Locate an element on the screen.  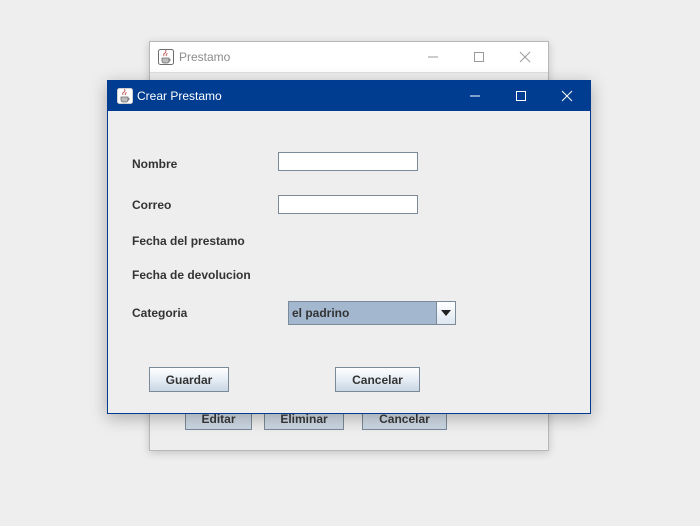
name-field is located at coordinates (348, 161).